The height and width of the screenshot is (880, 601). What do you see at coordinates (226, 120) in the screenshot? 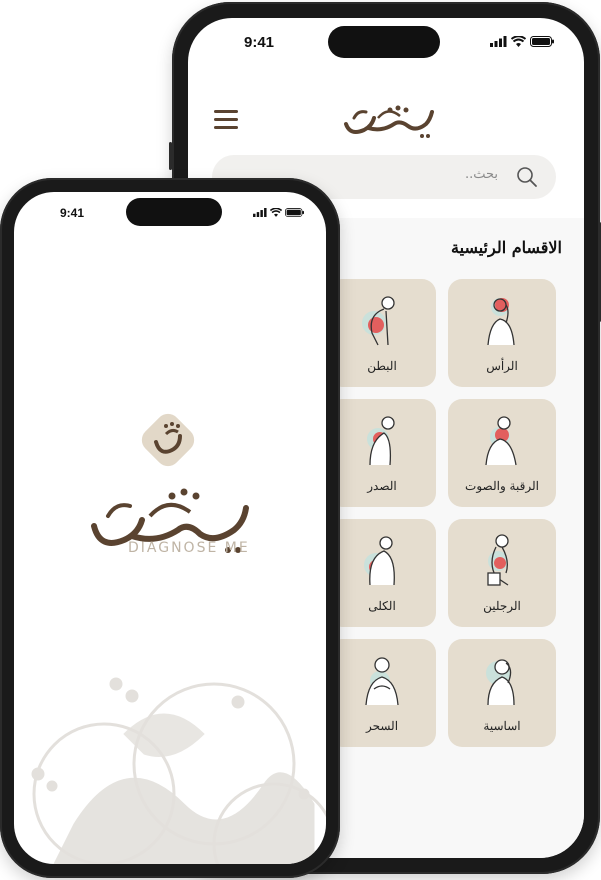
I see `hamburger-menu-icon` at bounding box center [226, 120].